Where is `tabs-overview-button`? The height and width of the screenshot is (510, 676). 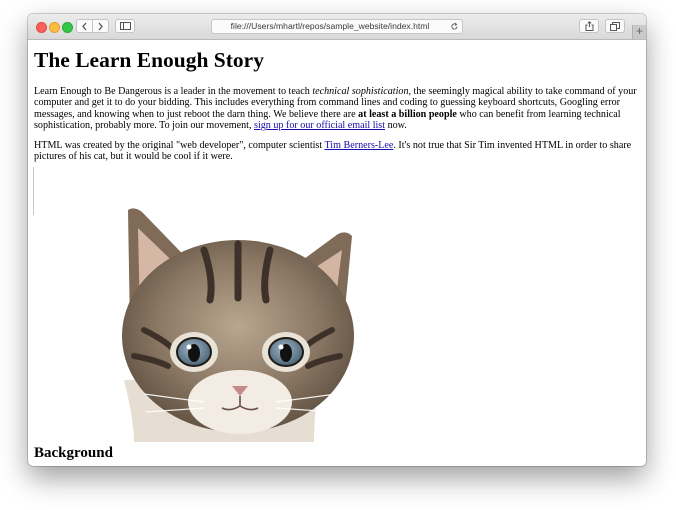 tabs-overview-button is located at coordinates (615, 26).